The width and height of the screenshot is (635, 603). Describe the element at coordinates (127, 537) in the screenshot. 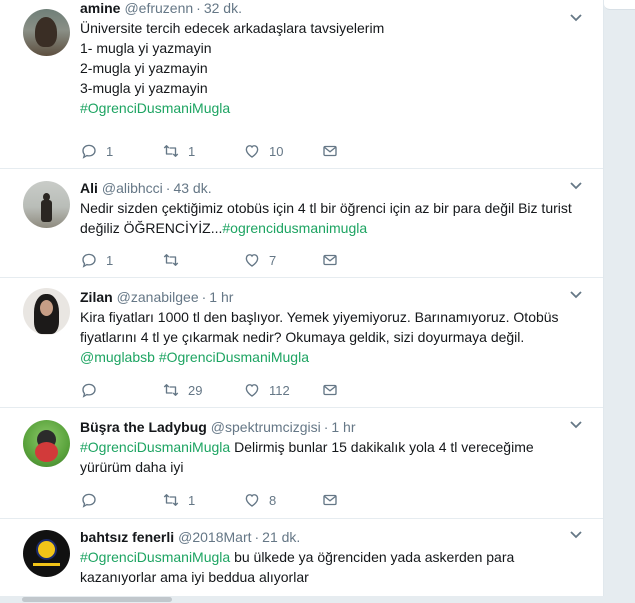

I see `display-name: bahtsız fenerli` at that location.